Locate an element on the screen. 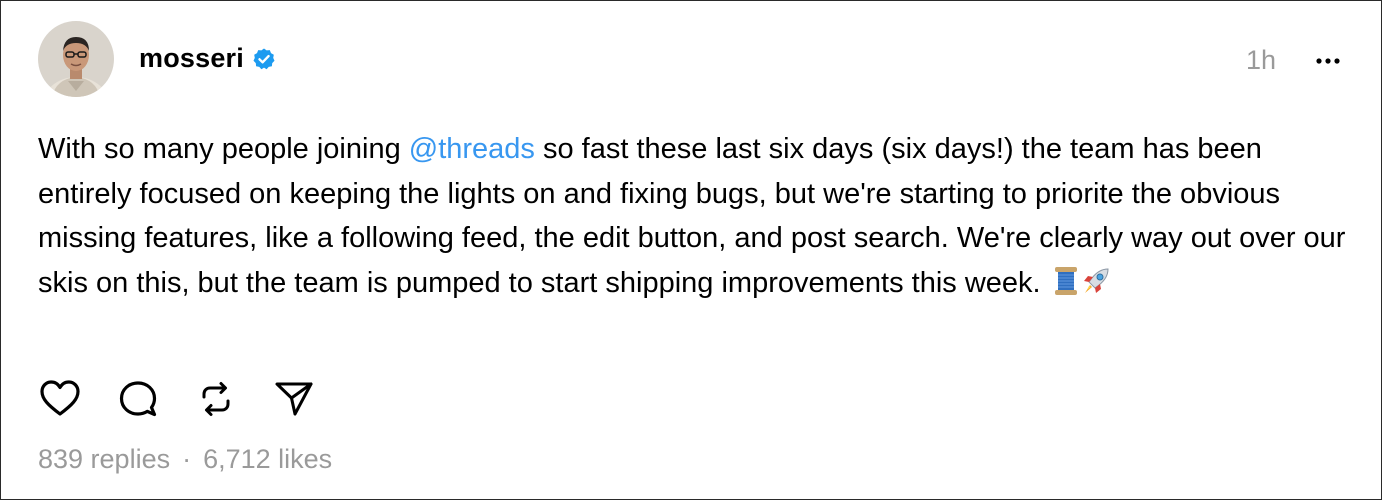 The width and height of the screenshot is (1382, 500). avatar is located at coordinates (76, 59).